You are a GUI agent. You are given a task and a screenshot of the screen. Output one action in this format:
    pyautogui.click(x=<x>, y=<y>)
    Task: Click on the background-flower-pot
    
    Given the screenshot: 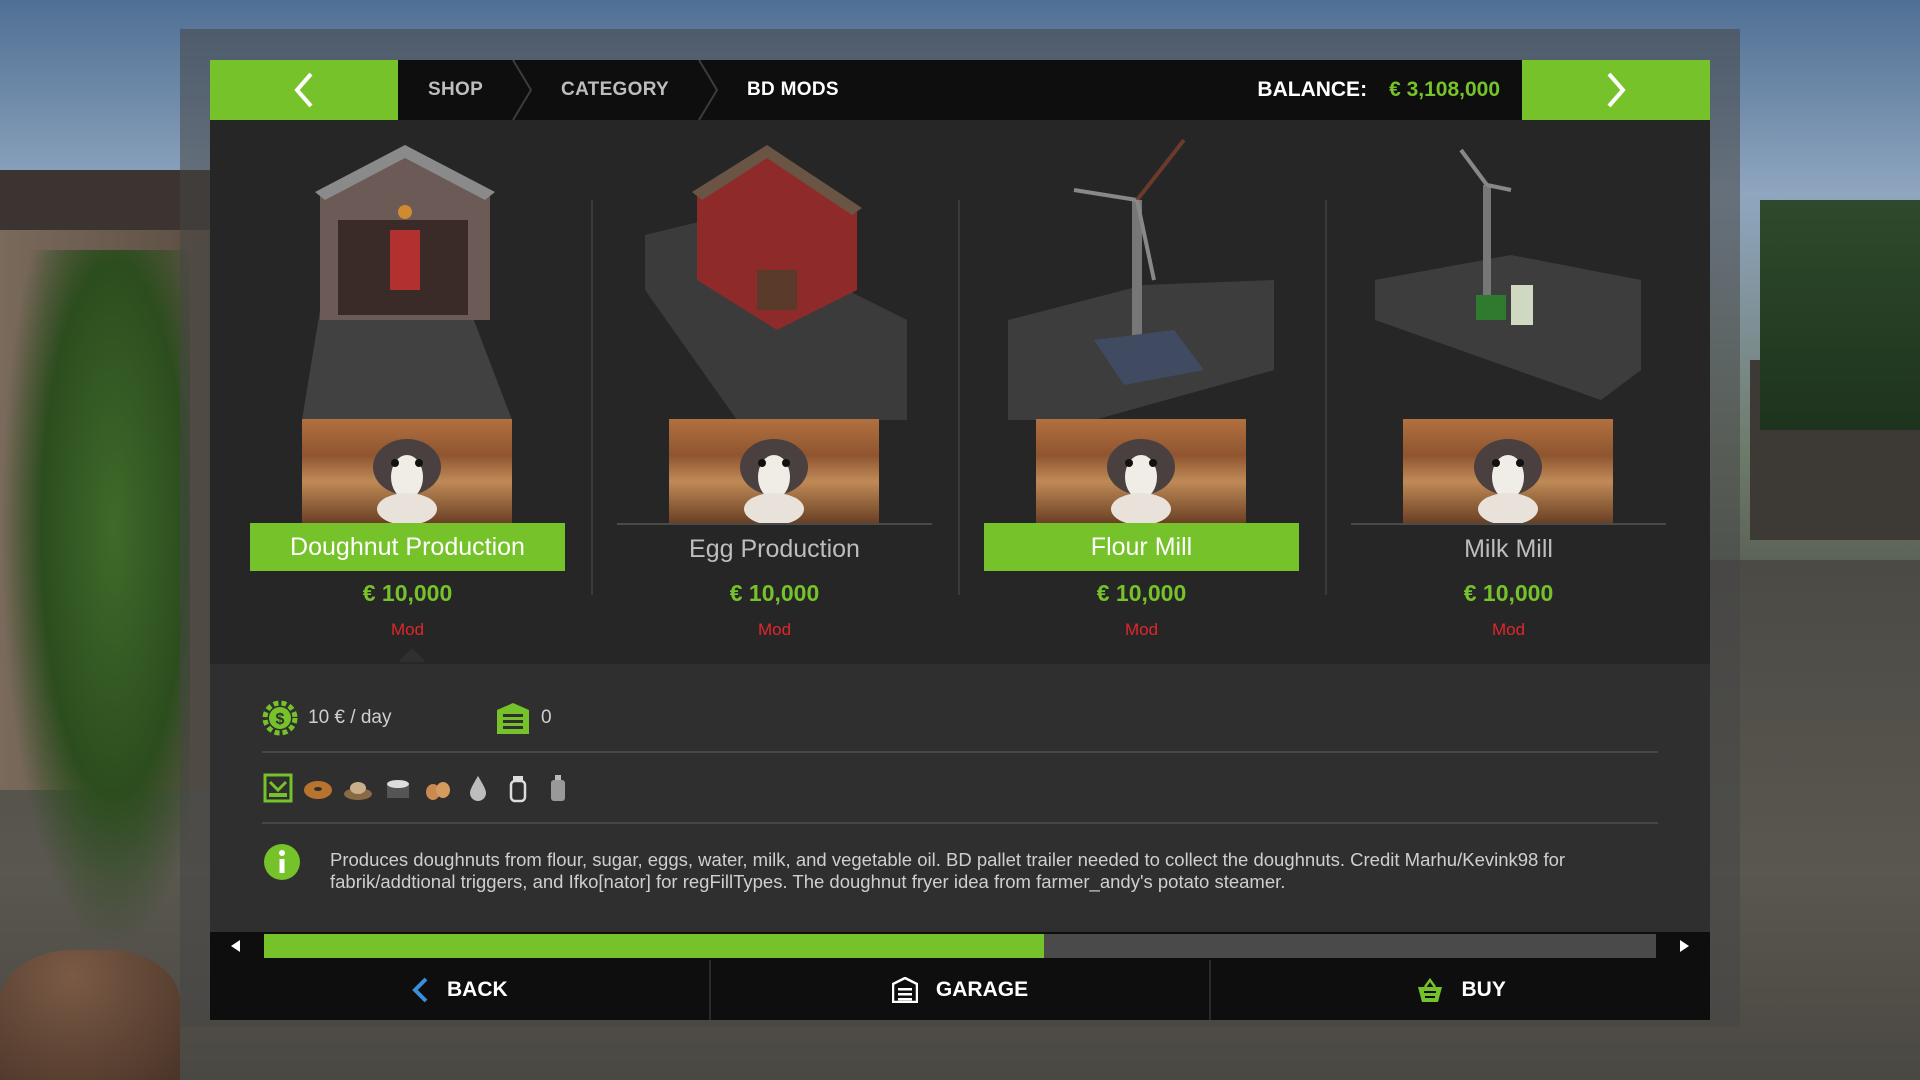 What is the action you would take?
    pyautogui.click(x=90, y=1015)
    